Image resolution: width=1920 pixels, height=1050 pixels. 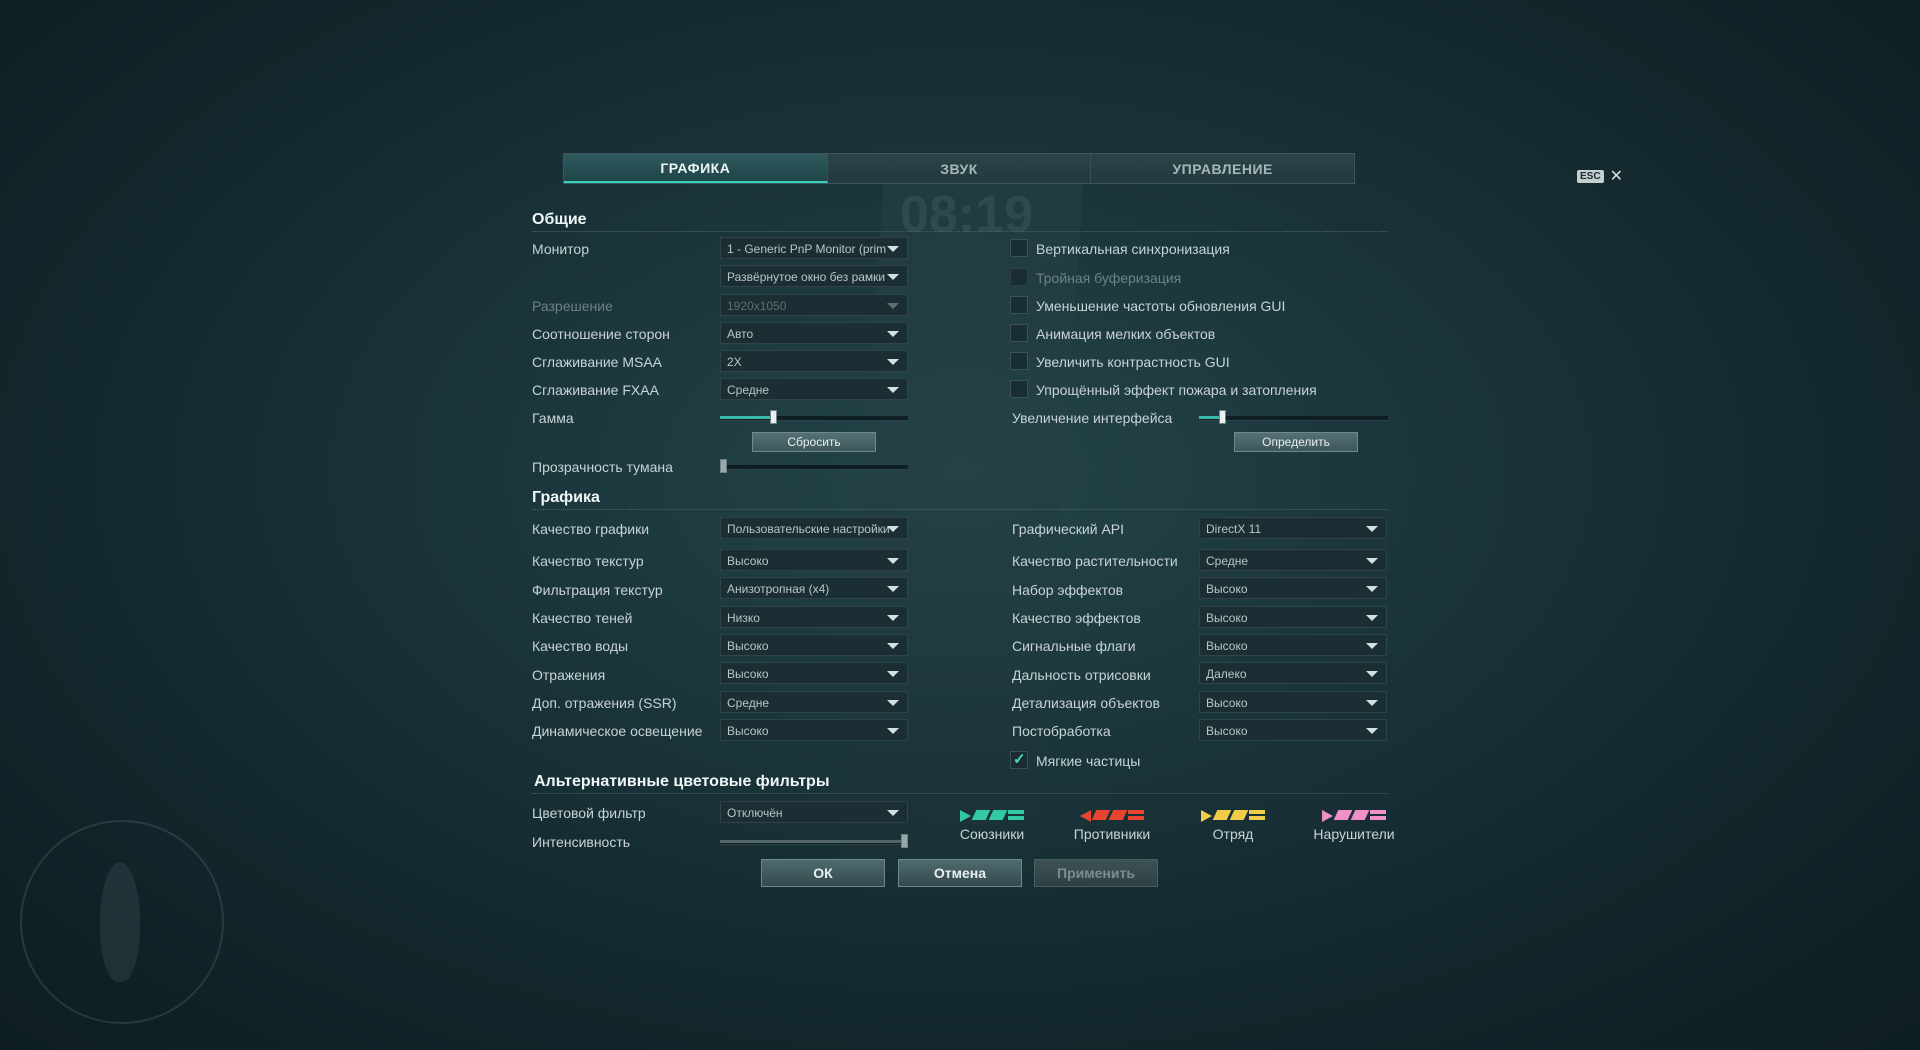 I want to click on msaa-label: Сглаживание MSAA, so click(x=597, y=362).